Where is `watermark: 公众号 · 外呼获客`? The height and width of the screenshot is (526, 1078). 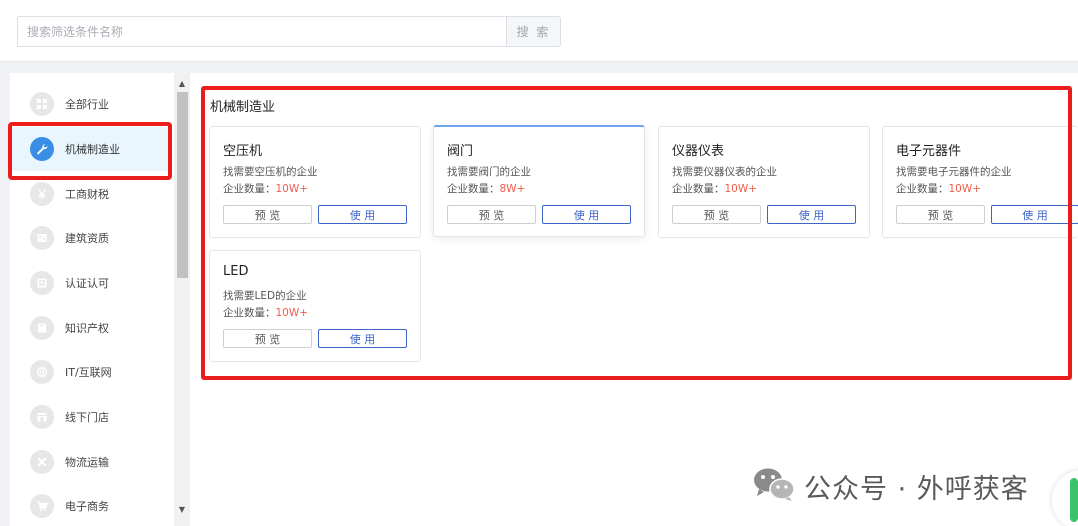 watermark: 公众号 · 外呼获客 is located at coordinates (890, 486).